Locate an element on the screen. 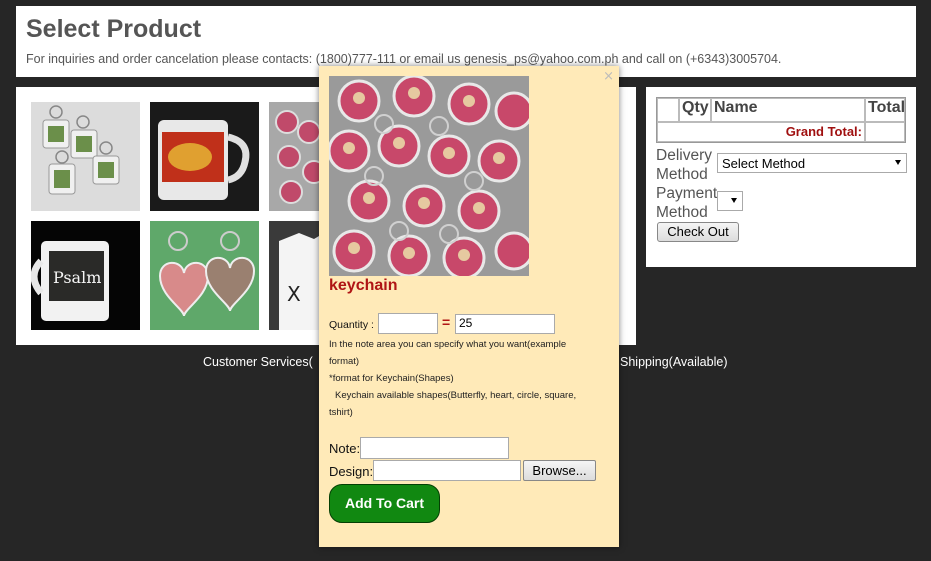 The height and width of the screenshot is (561, 931). delivery-label-line2: Method is located at coordinates (682, 174).